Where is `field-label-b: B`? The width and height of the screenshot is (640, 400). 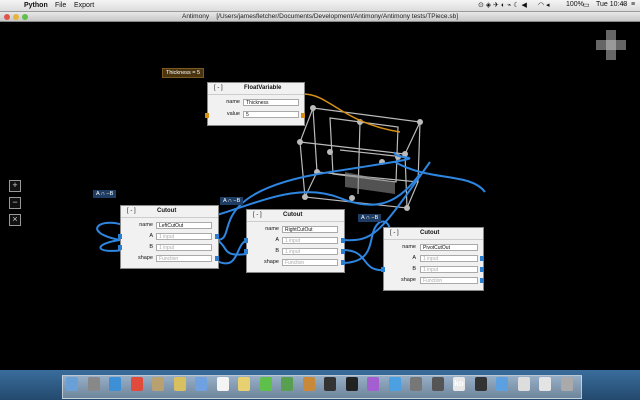
field-label-b: B is located at coordinates (151, 247).